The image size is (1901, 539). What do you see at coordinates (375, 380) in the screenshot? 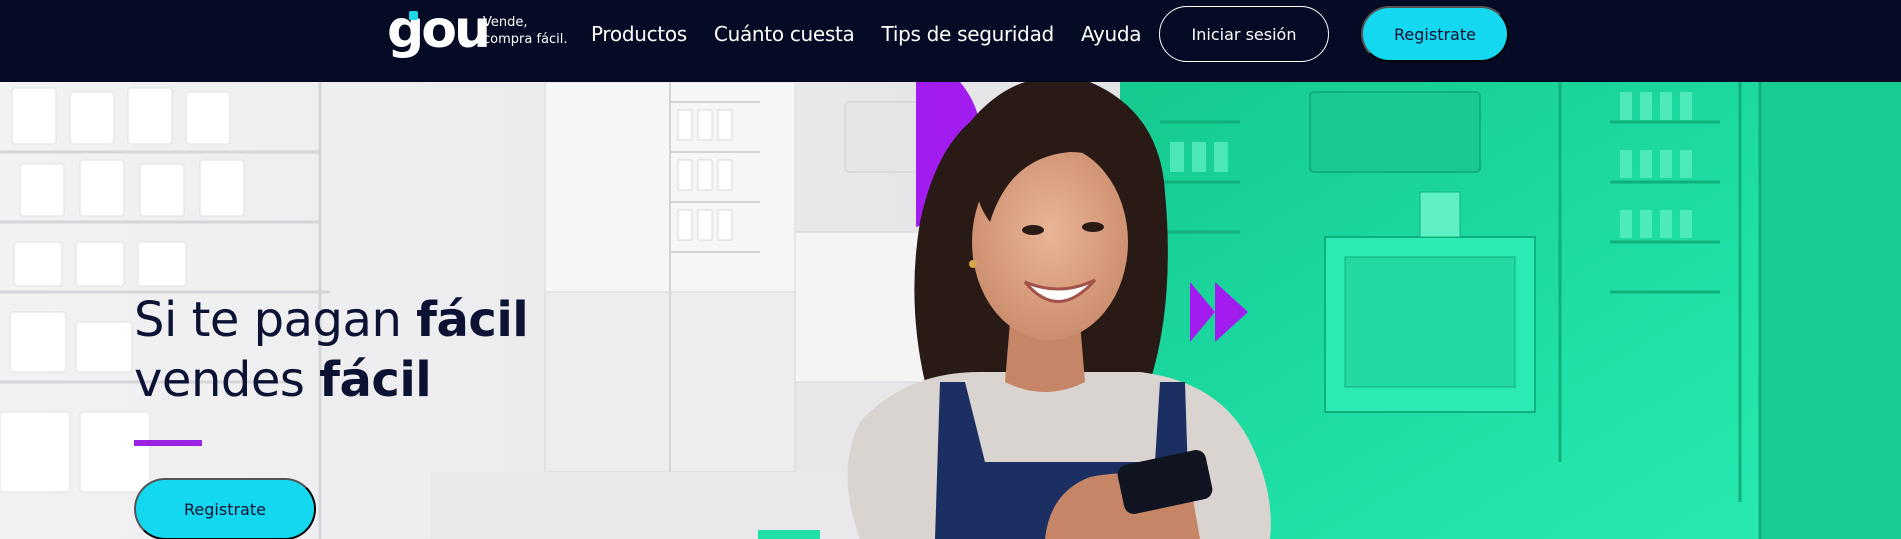
I see `headline-line-2-bold: fácil` at bounding box center [375, 380].